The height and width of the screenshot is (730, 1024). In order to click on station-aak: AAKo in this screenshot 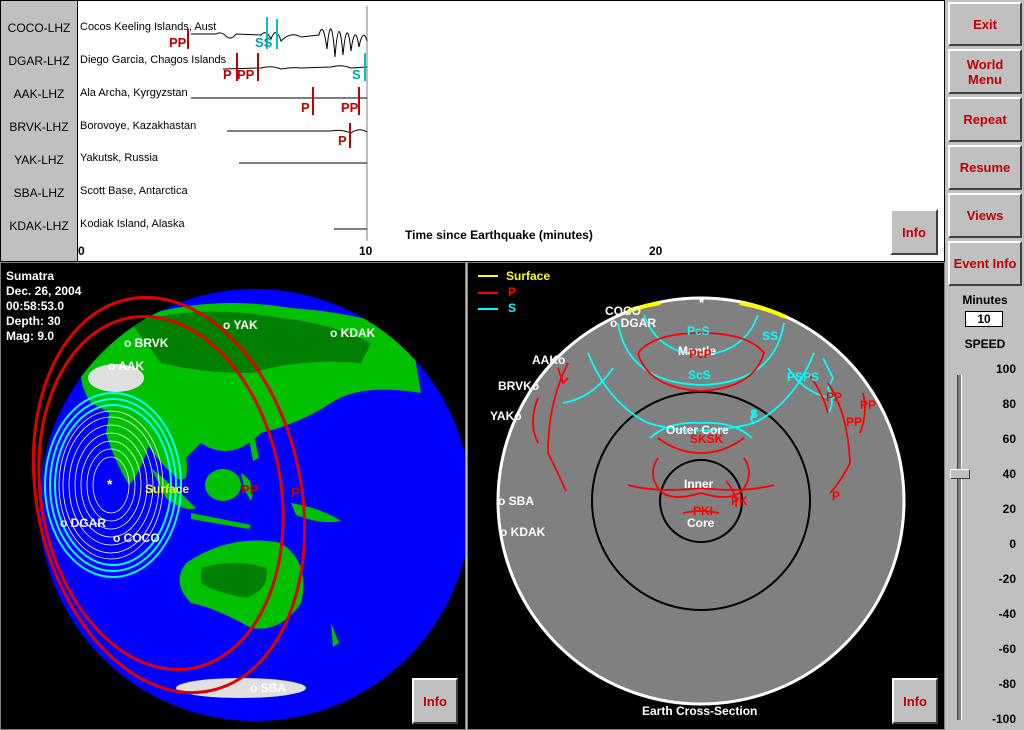, I will do `click(548, 360)`.